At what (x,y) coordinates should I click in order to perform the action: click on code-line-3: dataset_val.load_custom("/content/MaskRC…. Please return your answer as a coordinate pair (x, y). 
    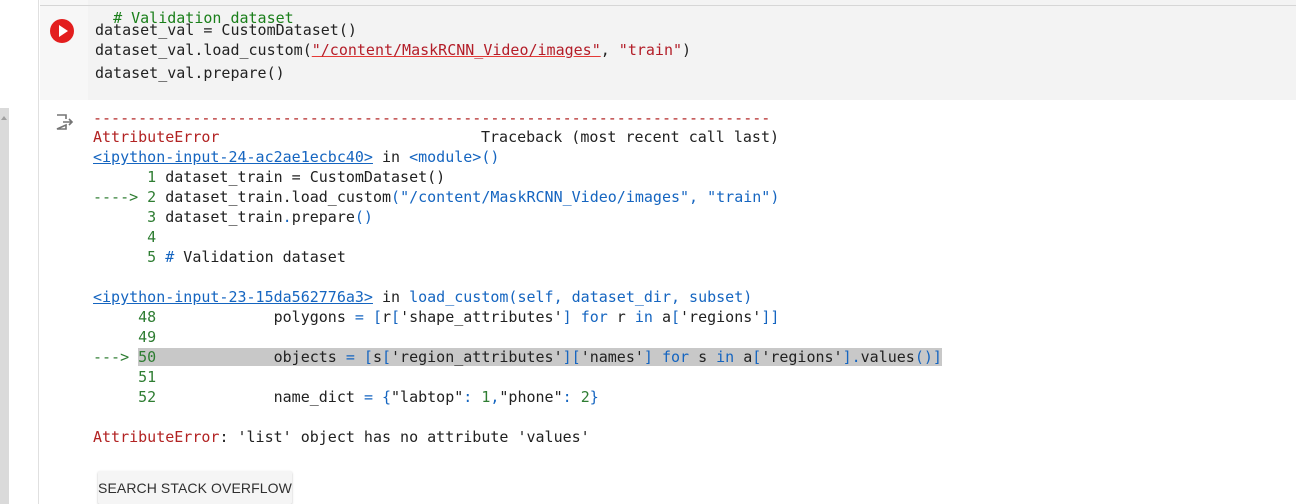
    Looking at the image, I should click on (393, 50).